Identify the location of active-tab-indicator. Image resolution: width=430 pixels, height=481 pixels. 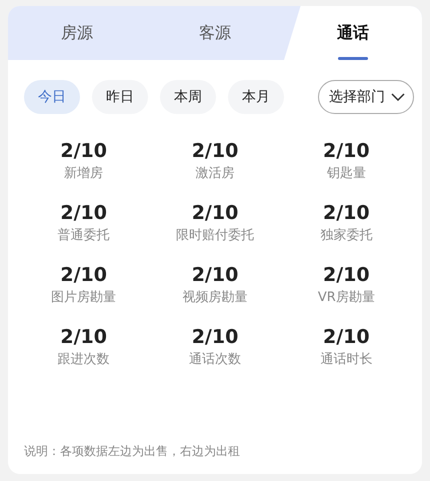
(353, 58).